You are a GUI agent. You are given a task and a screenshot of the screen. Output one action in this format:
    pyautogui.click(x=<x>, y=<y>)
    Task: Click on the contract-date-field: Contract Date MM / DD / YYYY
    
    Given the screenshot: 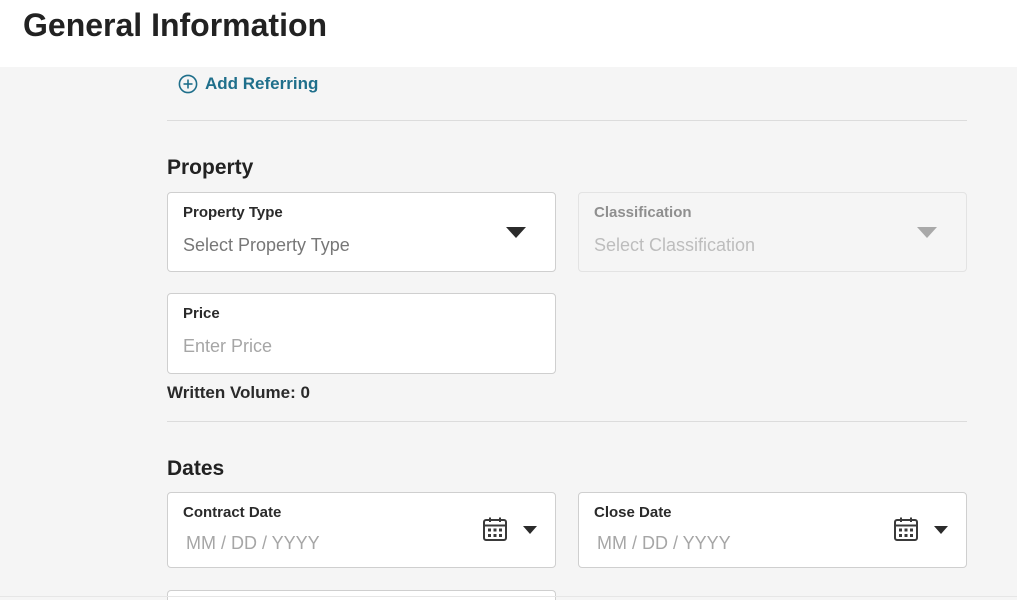 What is the action you would take?
    pyautogui.click(x=361, y=530)
    